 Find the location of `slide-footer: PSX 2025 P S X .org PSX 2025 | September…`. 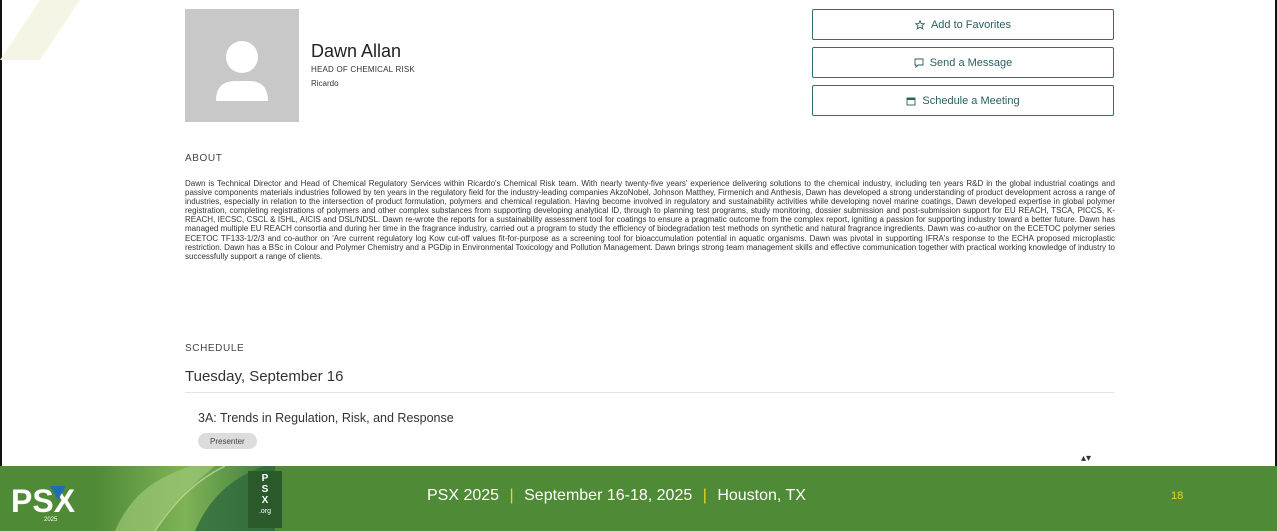

slide-footer: PSX 2025 P S X .org PSX 2025 | September… is located at coordinates (638, 498).